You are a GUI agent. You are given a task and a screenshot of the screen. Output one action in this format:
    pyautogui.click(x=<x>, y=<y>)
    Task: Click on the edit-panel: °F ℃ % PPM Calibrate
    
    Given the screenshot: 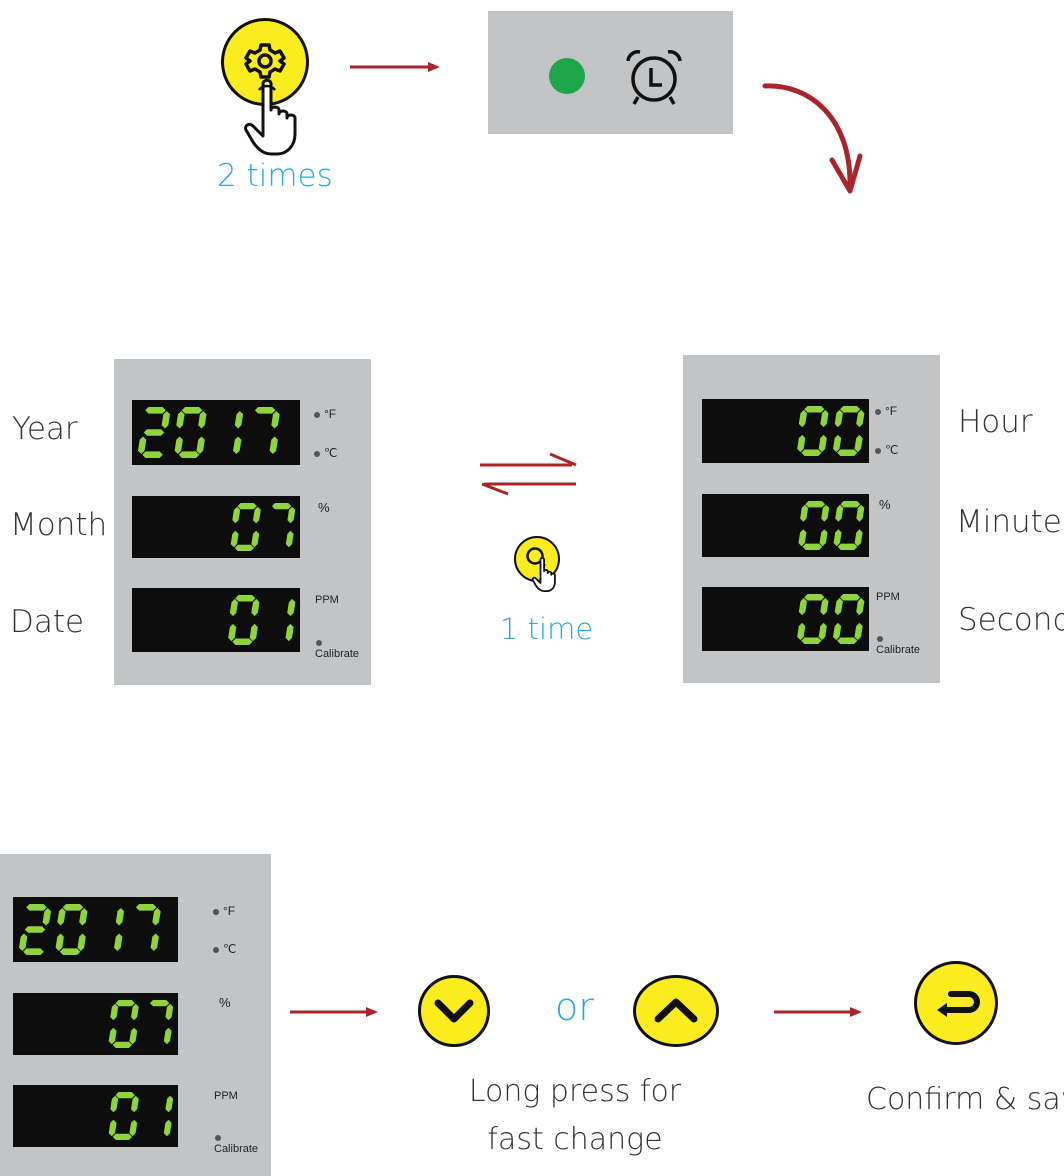 What is the action you would take?
    pyautogui.click(x=135, y=1015)
    